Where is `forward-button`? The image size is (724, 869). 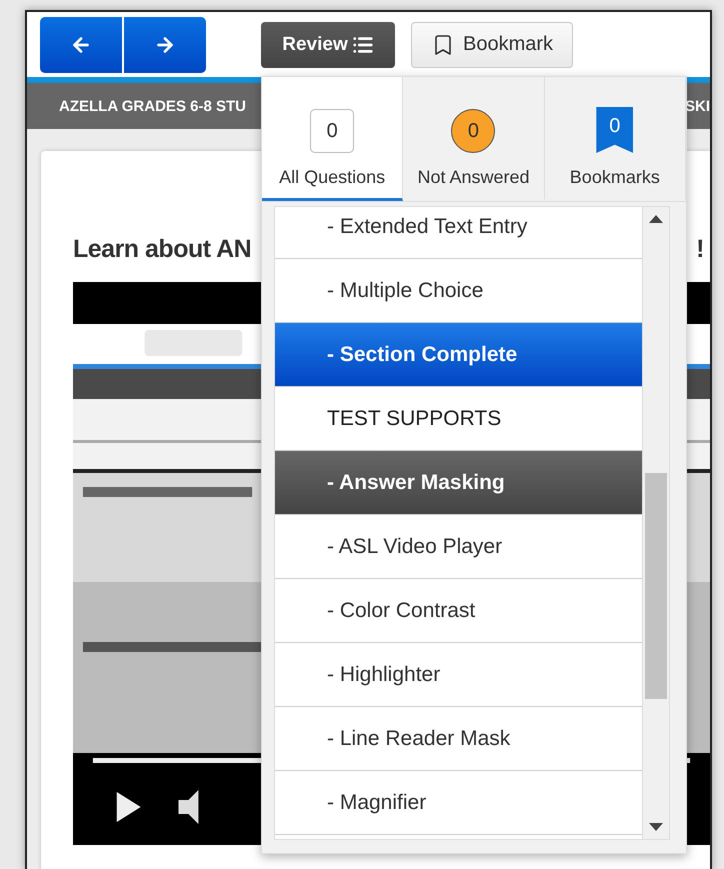
forward-button is located at coordinates (165, 44).